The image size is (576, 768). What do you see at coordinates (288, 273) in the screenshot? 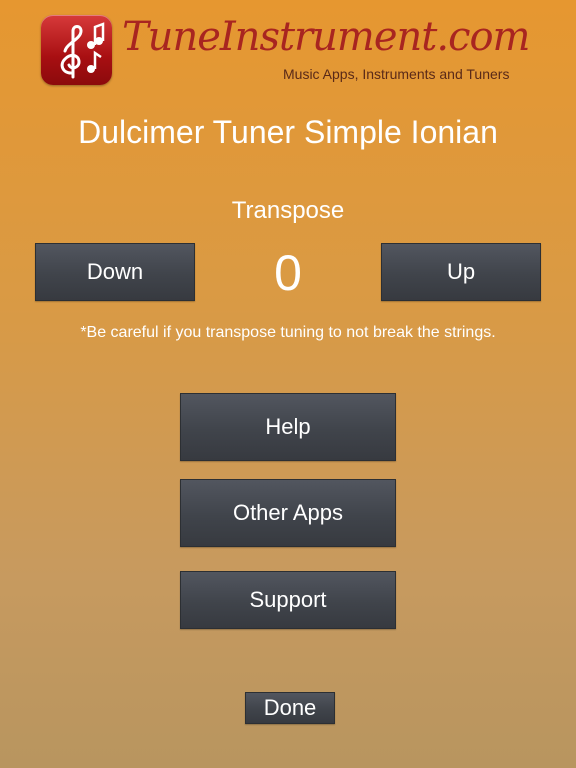
I see `transpose-value: 0` at bounding box center [288, 273].